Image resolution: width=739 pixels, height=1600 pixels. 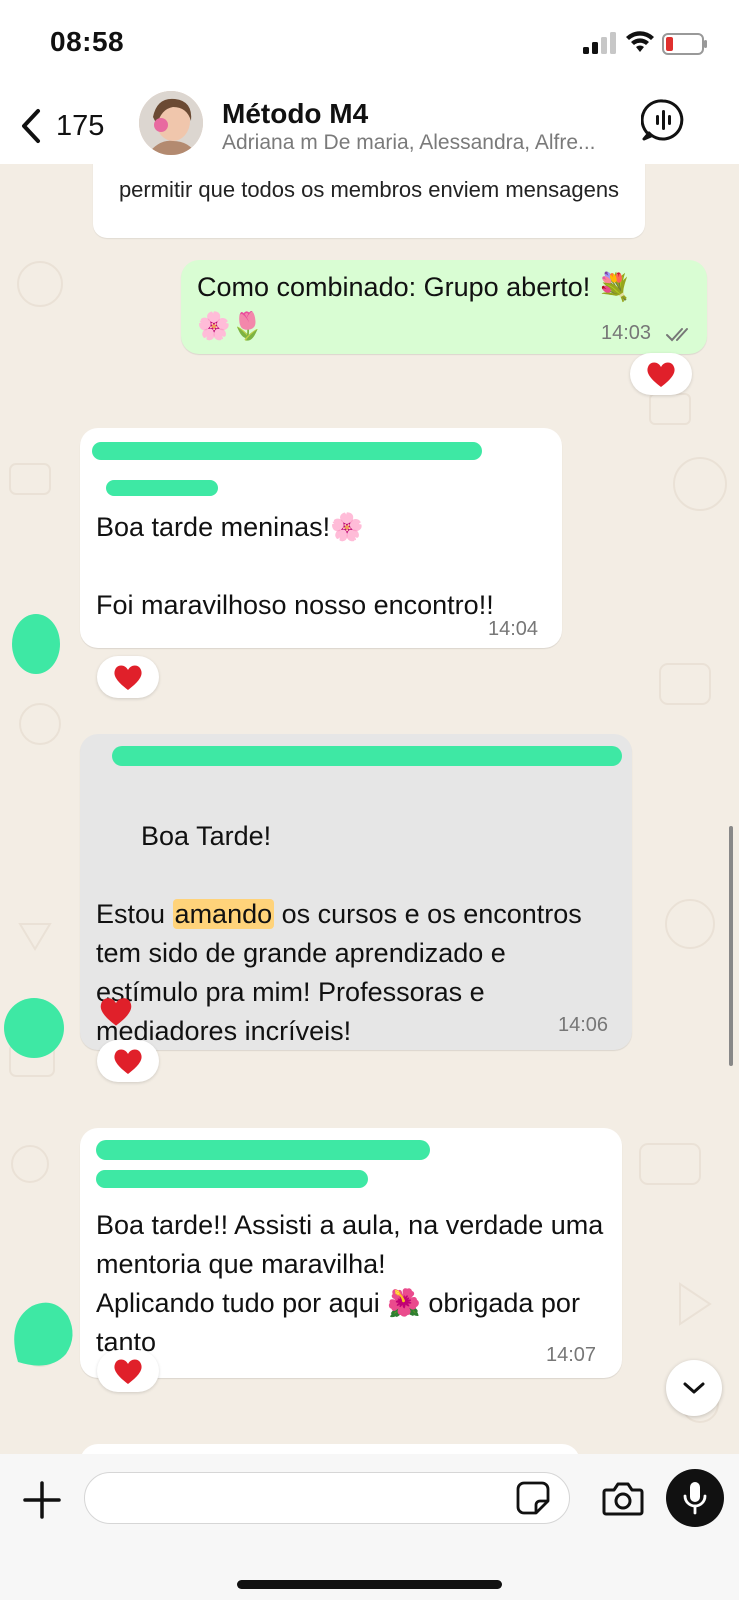 What do you see at coordinates (677, 335) in the screenshot?
I see `double-check-icon` at bounding box center [677, 335].